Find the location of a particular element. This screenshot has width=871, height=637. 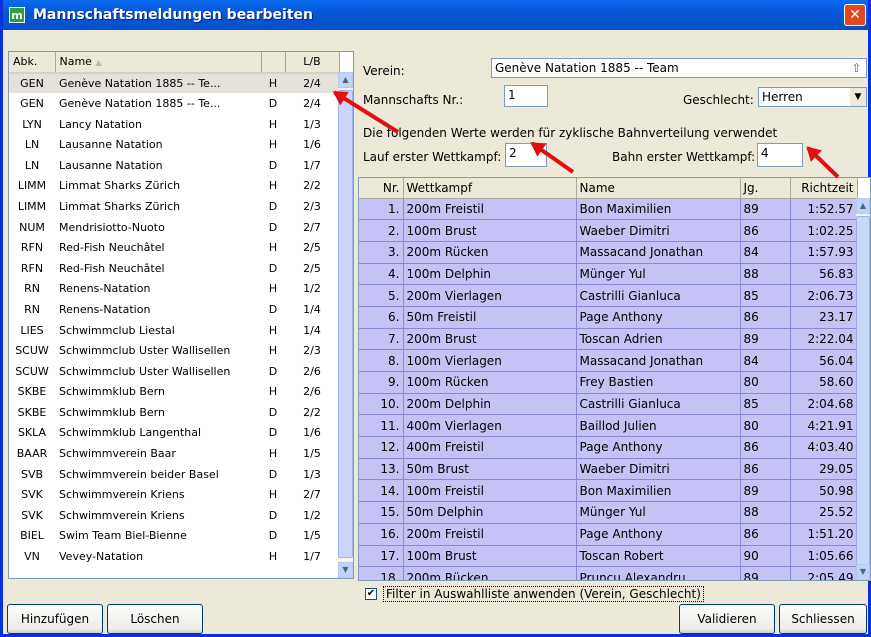

table-row: SCUW Schwimmclub Uster Wallisellen H 2/3 is located at coordinates (174, 350).